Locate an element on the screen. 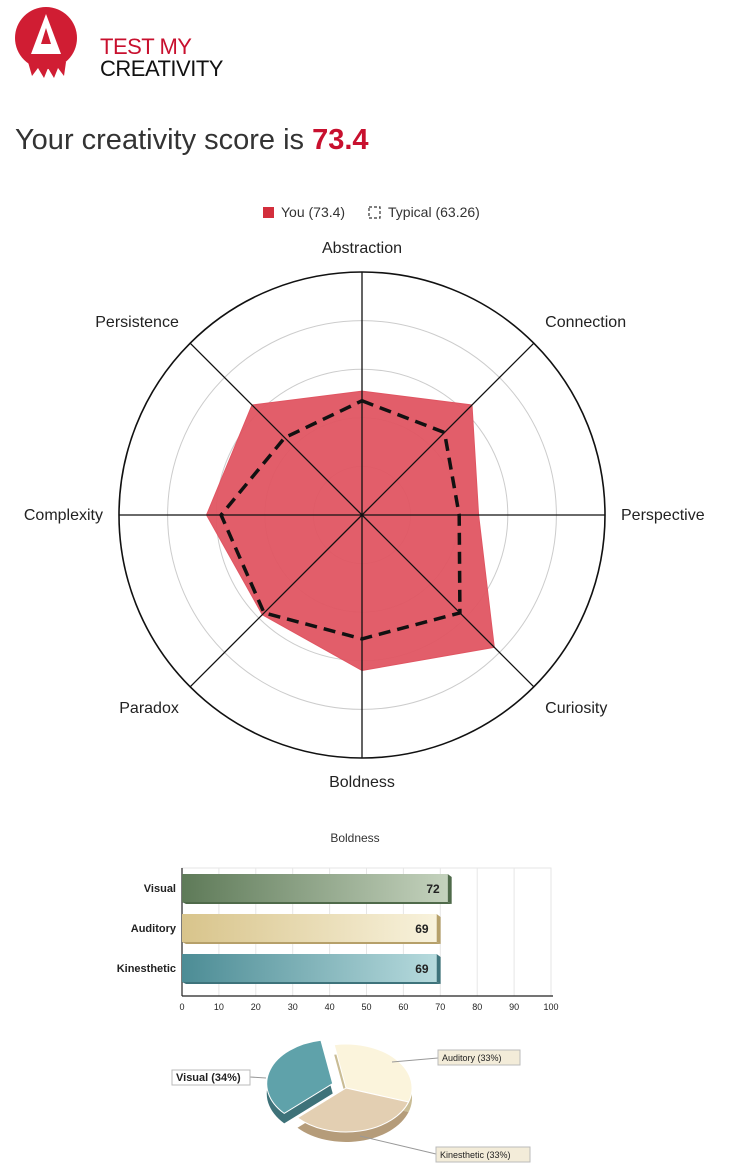 Image resolution: width=738 pixels, height=1176 pixels. pie-label: Visual (34%) is located at coordinates (208, 1078).